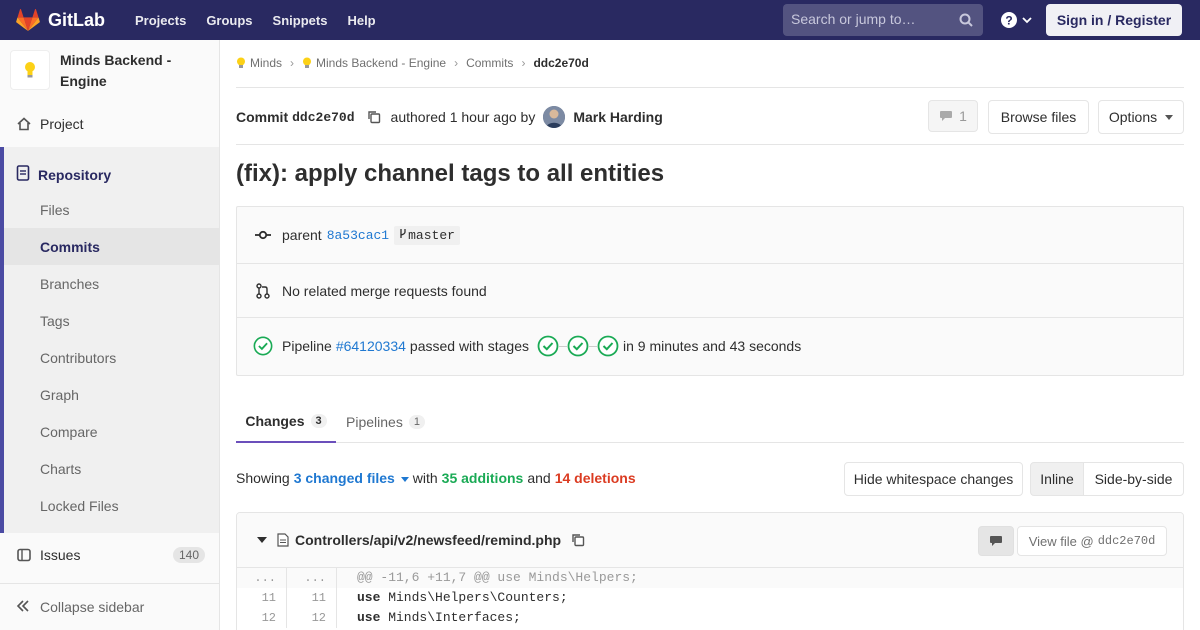 The image size is (1200, 630). Describe the element at coordinates (617, 117) in the screenshot. I see `author-name: Mark Harding` at that location.